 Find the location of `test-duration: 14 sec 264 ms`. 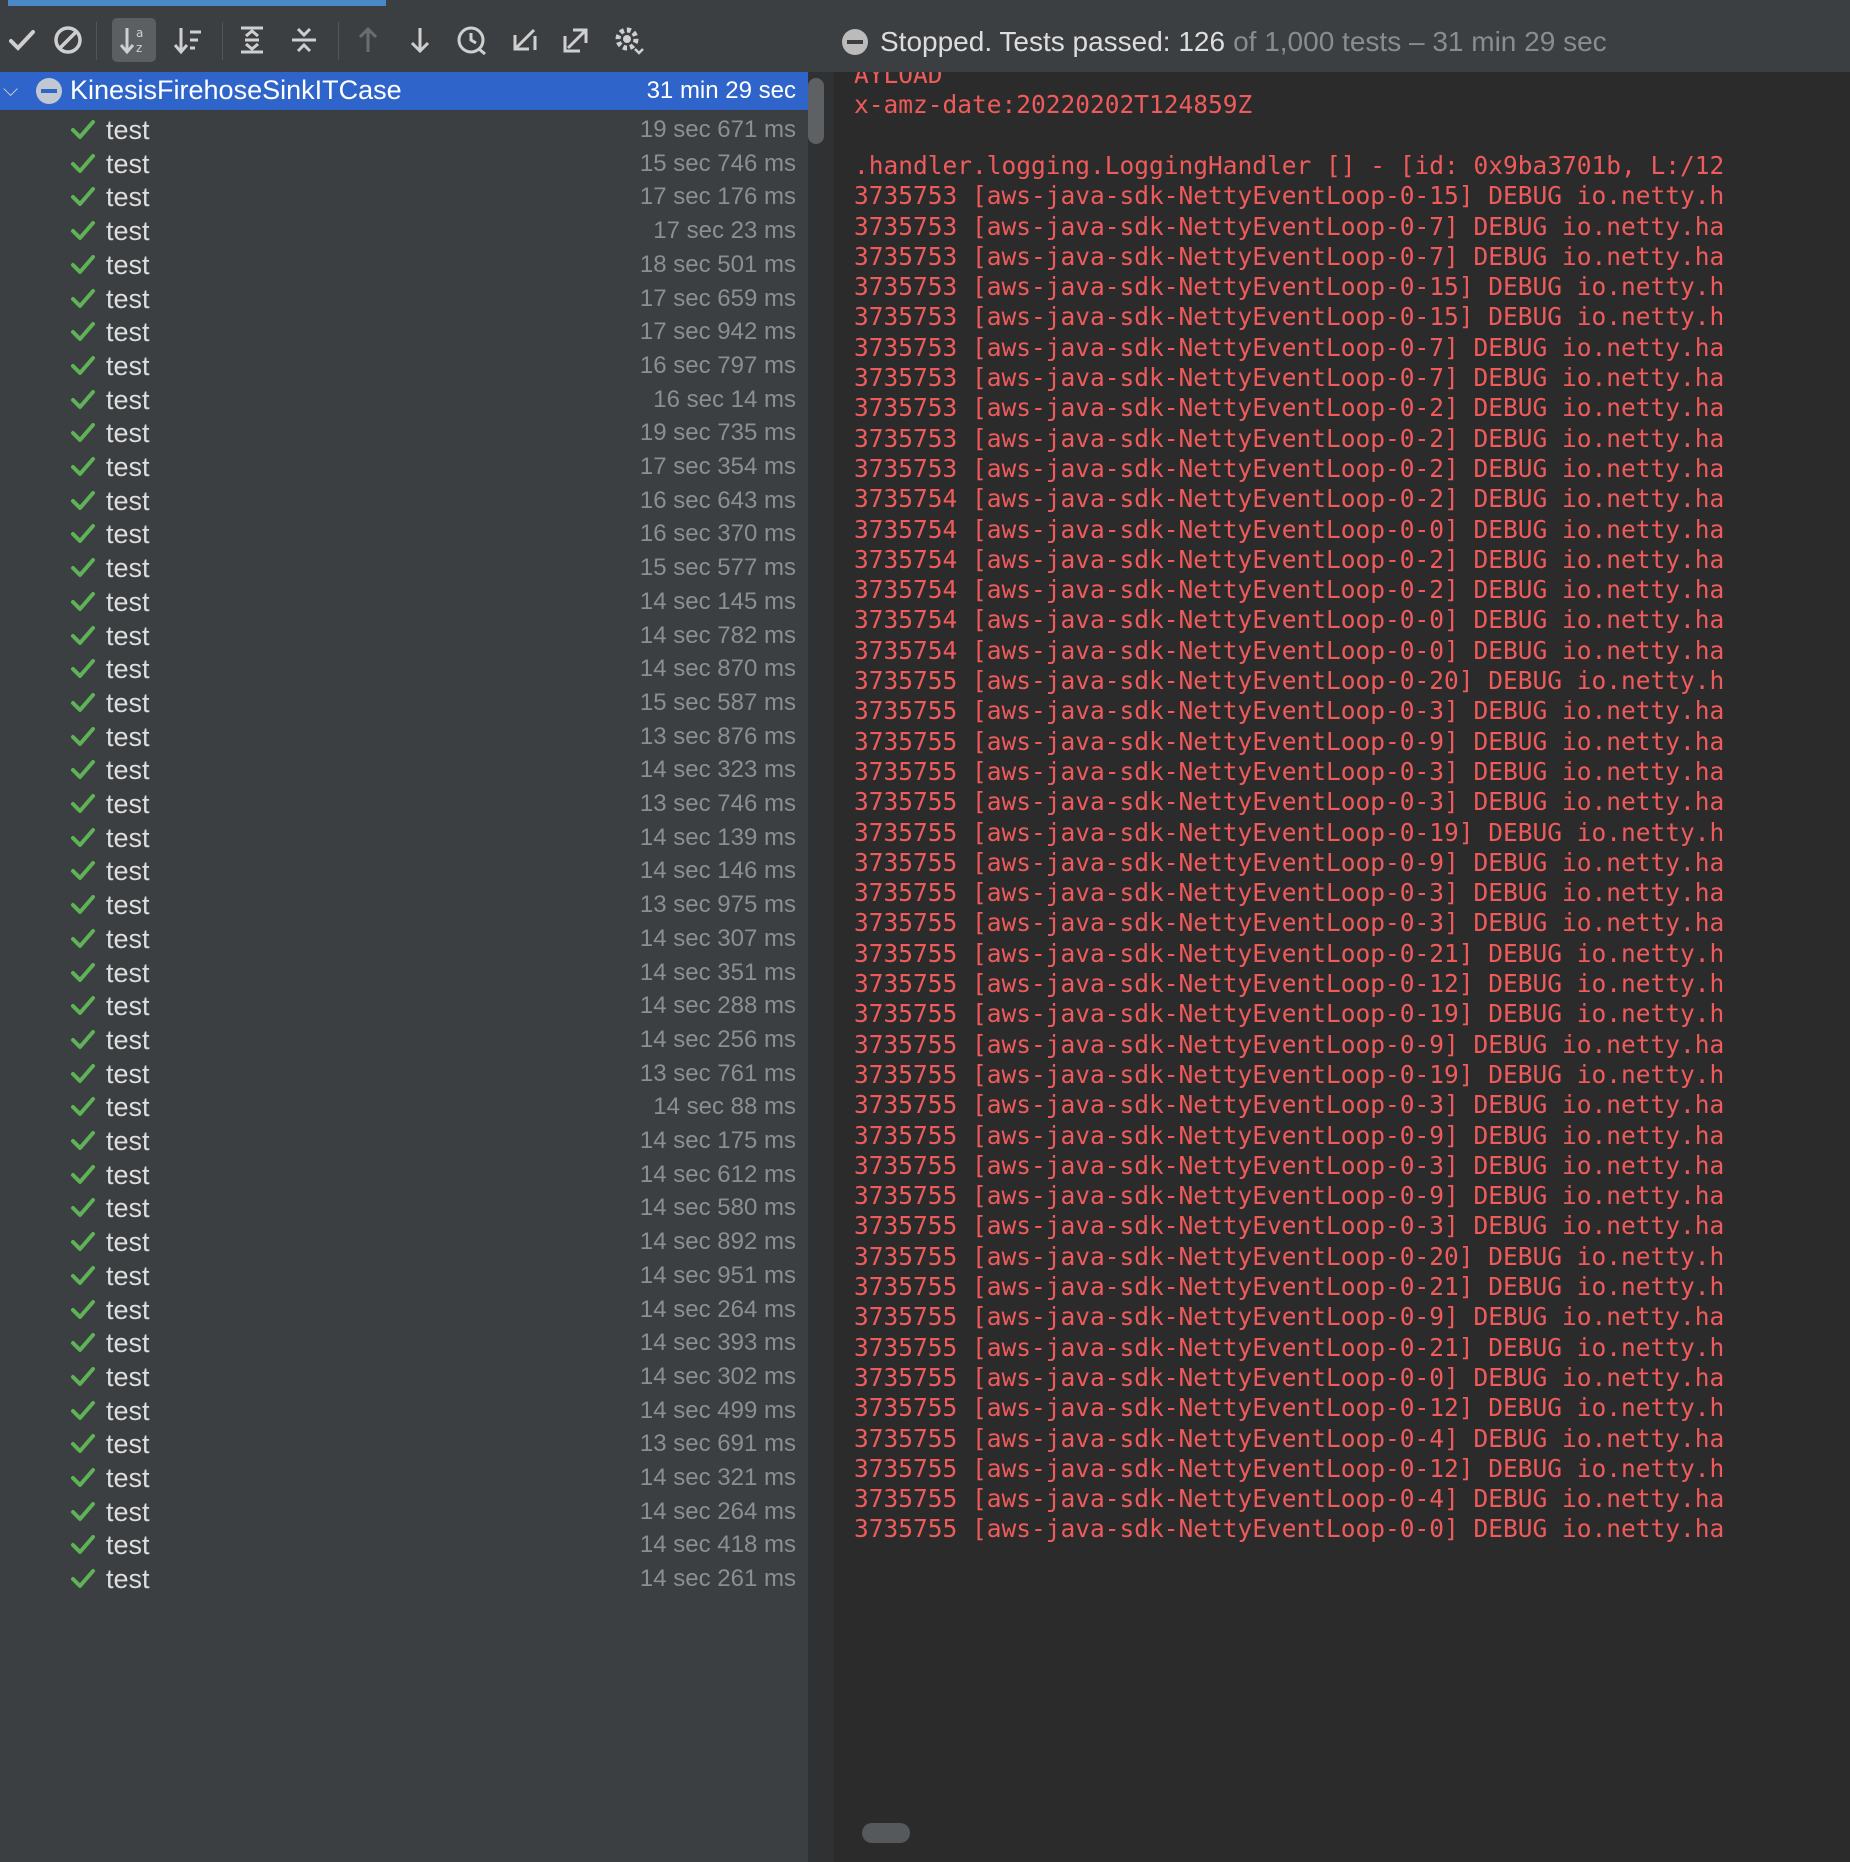

test-duration: 14 sec 264 ms is located at coordinates (717, 1309).